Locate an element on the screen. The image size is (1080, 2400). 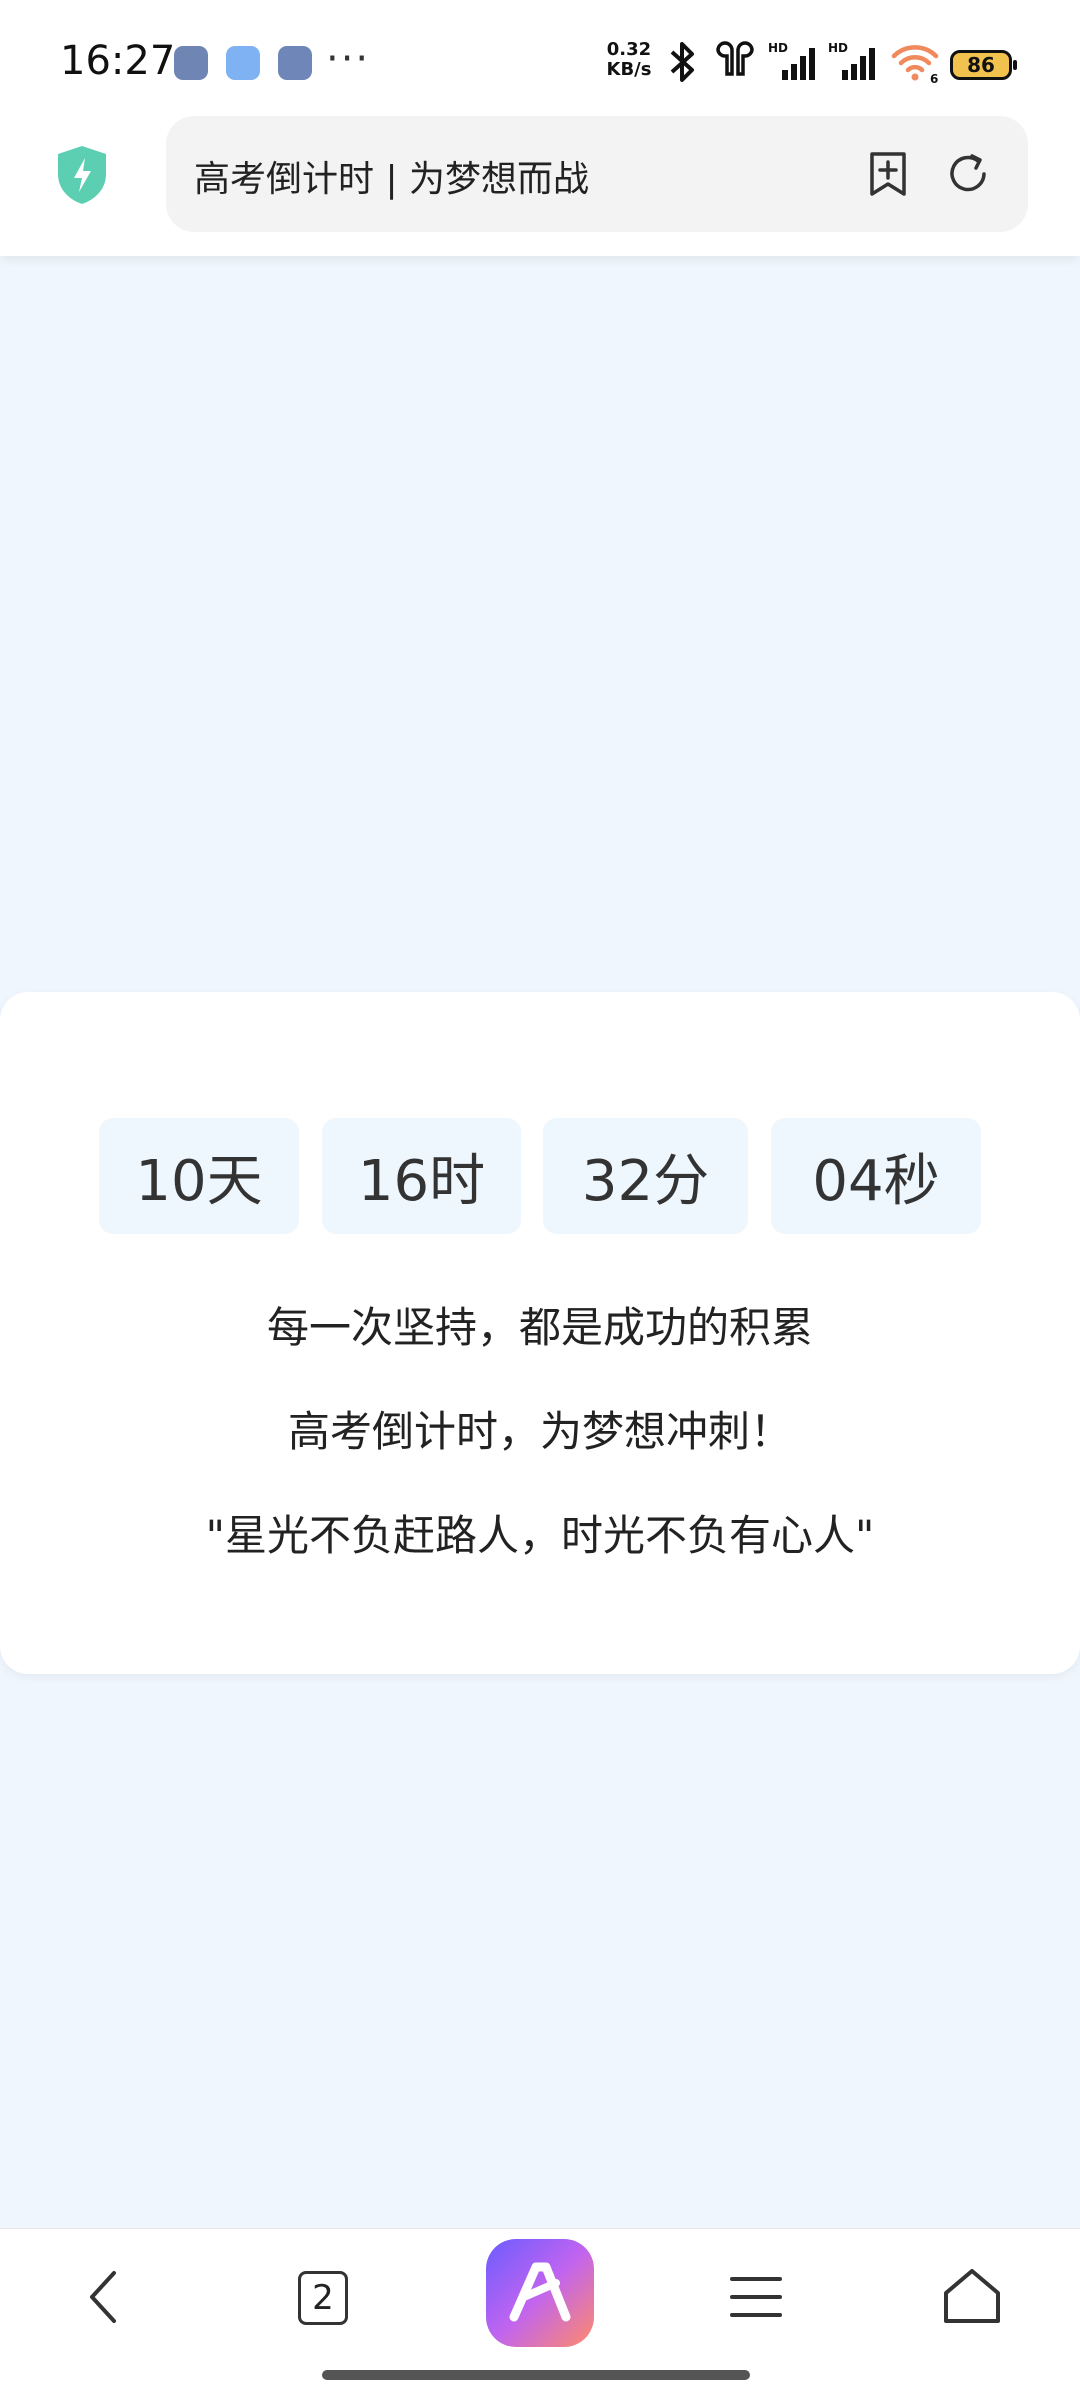
ai-logo-icon is located at coordinates (540, 2292).